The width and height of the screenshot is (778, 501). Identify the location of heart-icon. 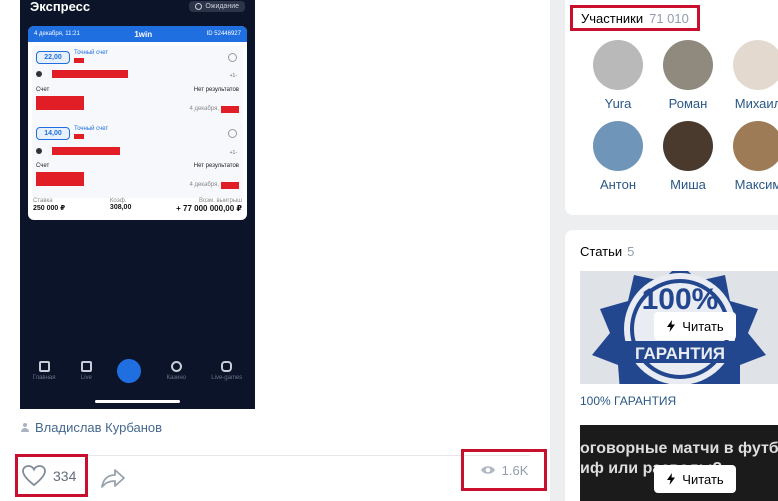
(34, 475).